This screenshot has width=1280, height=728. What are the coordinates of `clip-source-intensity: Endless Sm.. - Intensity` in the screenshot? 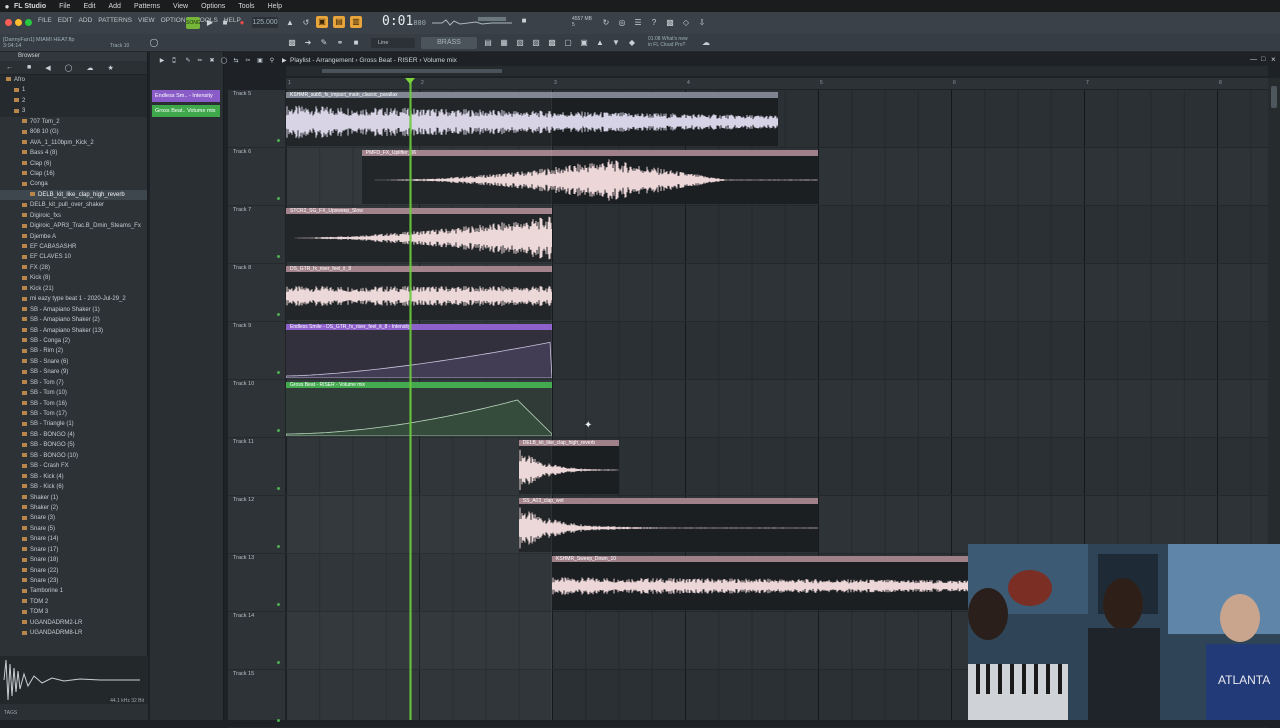 It's located at (186, 96).